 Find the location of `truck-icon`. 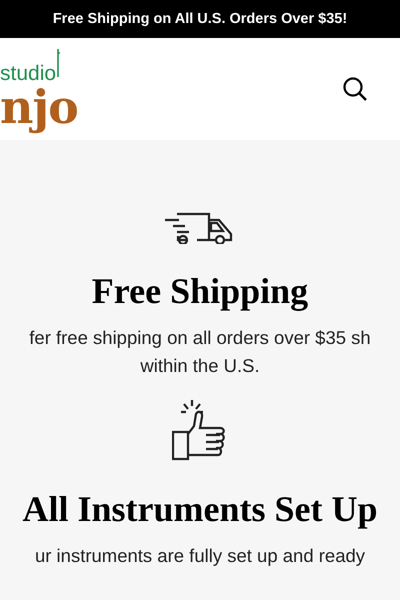

truck-icon is located at coordinates (200, 227).